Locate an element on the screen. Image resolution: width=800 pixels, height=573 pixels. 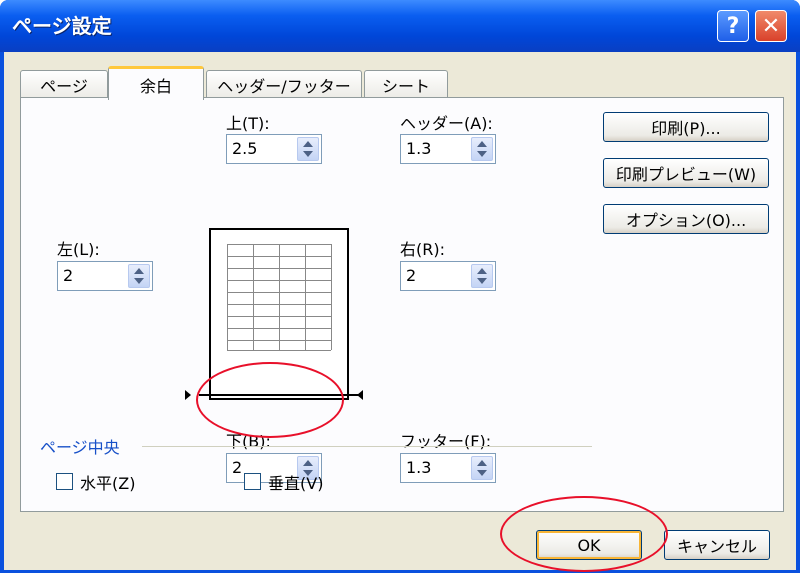
tab-label: ヘッダー/フッター is located at coordinates (284, 86).